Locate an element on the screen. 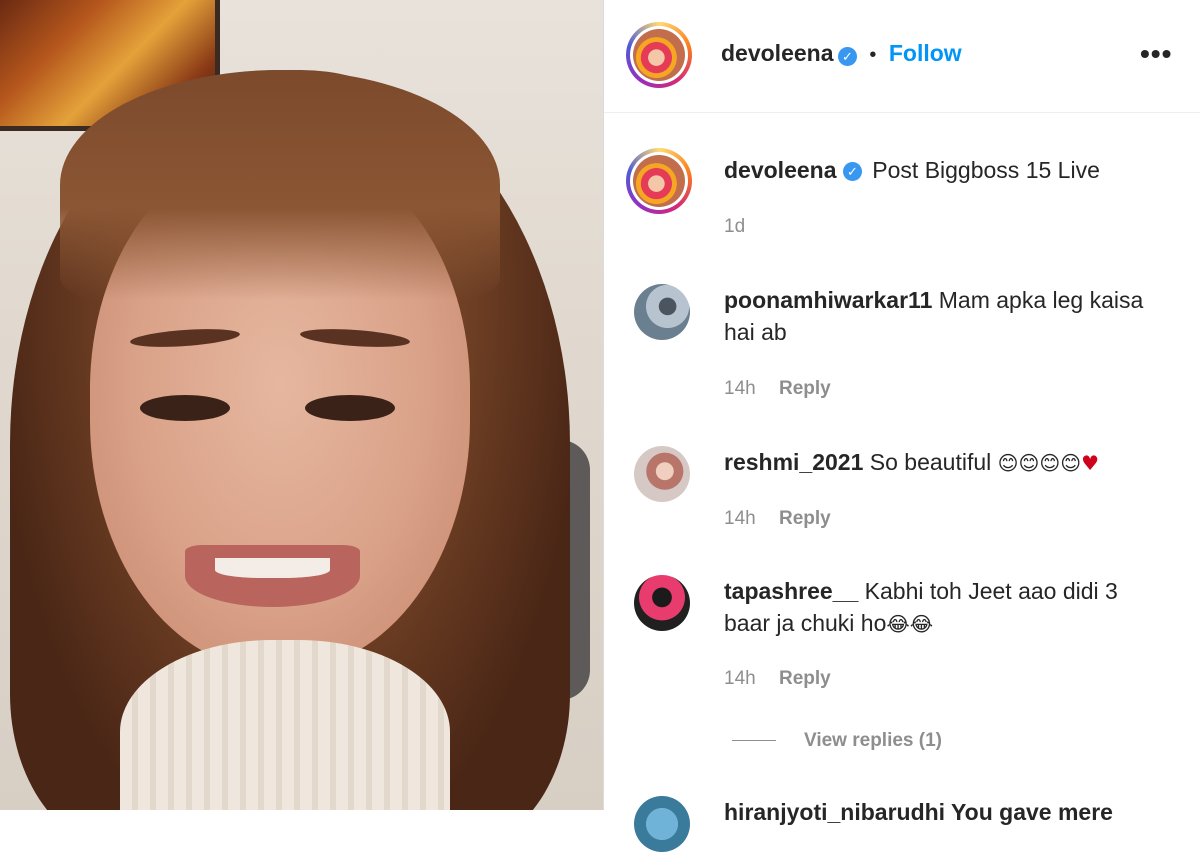  view-replies-label: View replies (1) is located at coordinates (873, 740).